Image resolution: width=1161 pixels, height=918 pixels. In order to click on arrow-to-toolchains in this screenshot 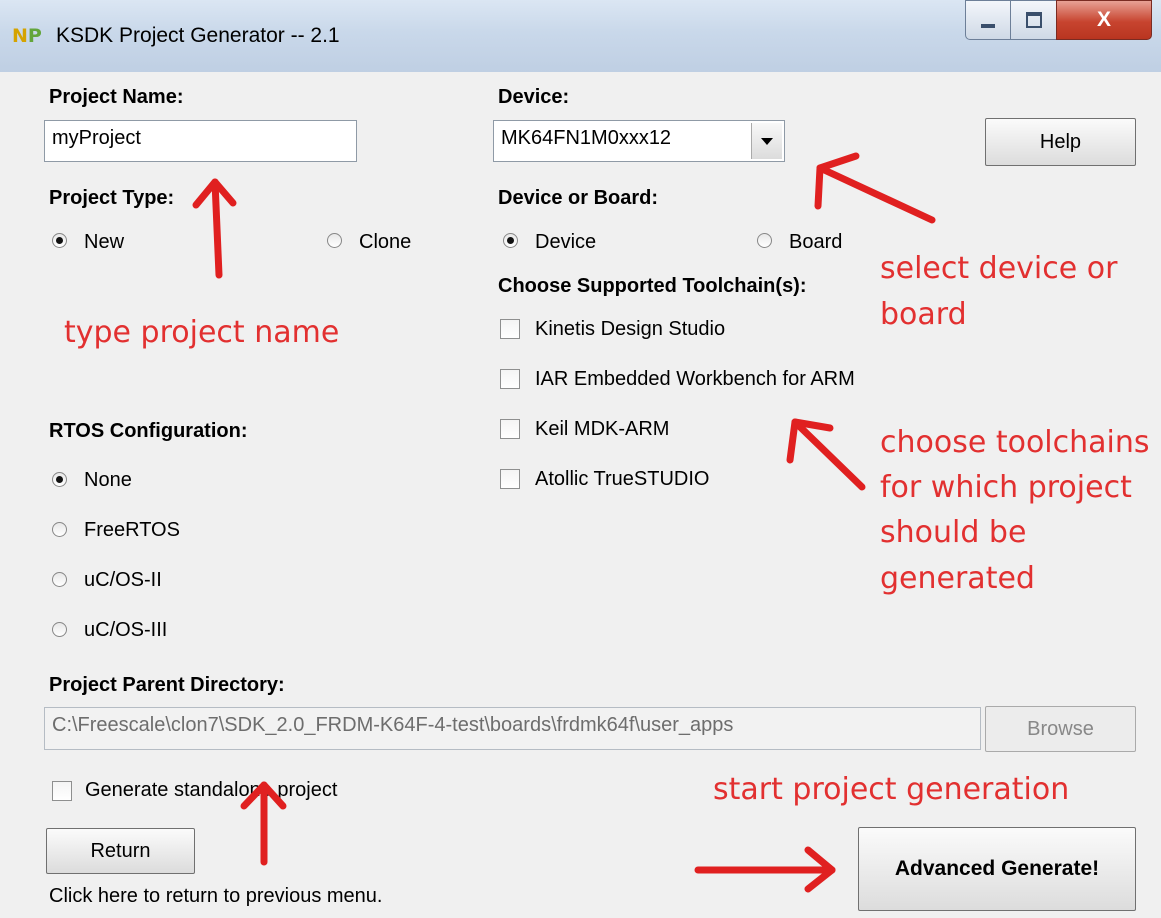, I will do `click(826, 454)`.